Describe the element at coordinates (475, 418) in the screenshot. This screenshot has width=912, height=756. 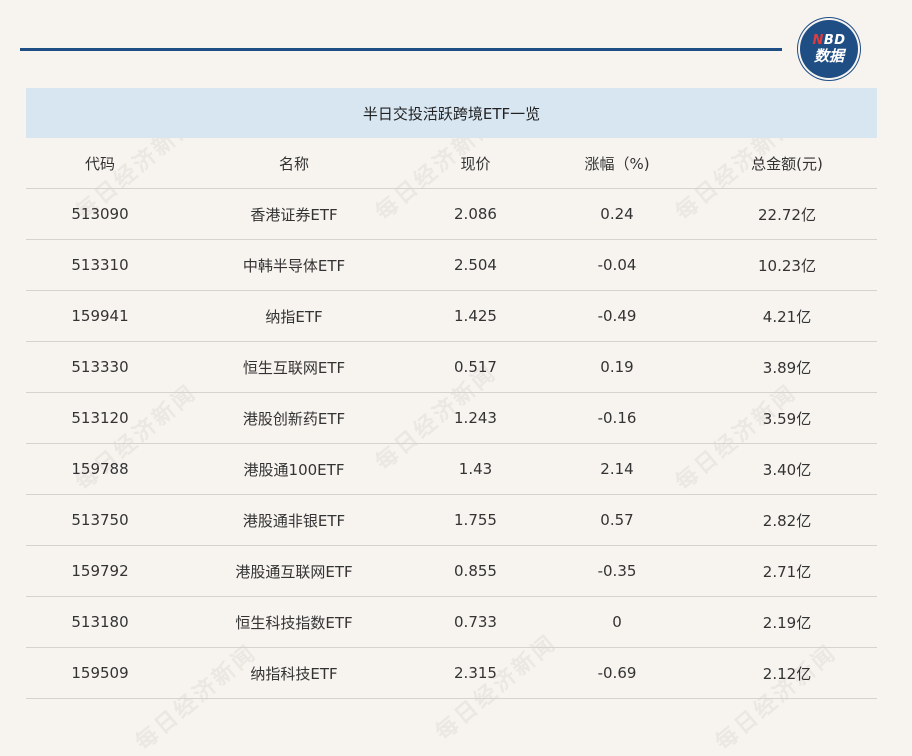
I see `cell-price: 1.243` at that location.